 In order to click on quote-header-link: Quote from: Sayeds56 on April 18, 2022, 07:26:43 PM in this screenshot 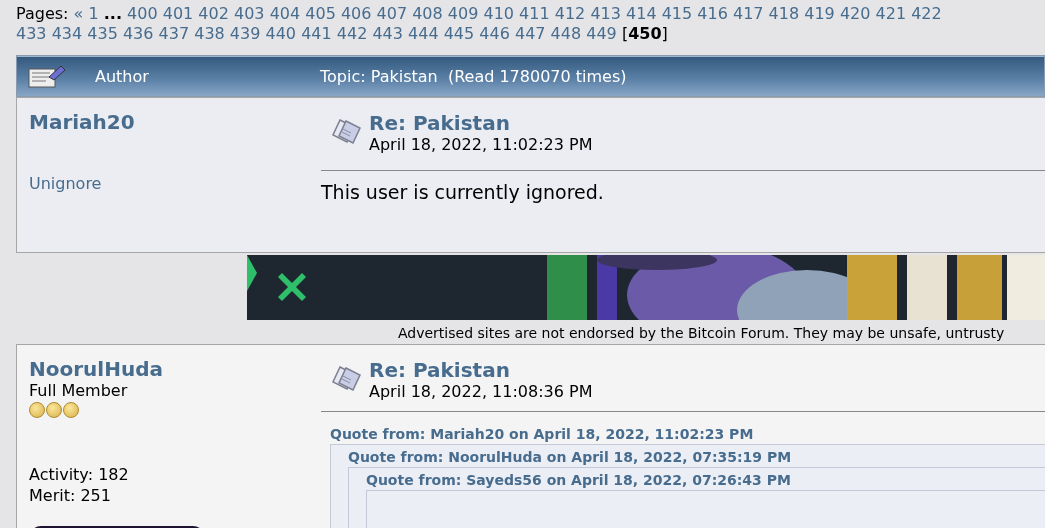, I will do `click(705, 479)`.